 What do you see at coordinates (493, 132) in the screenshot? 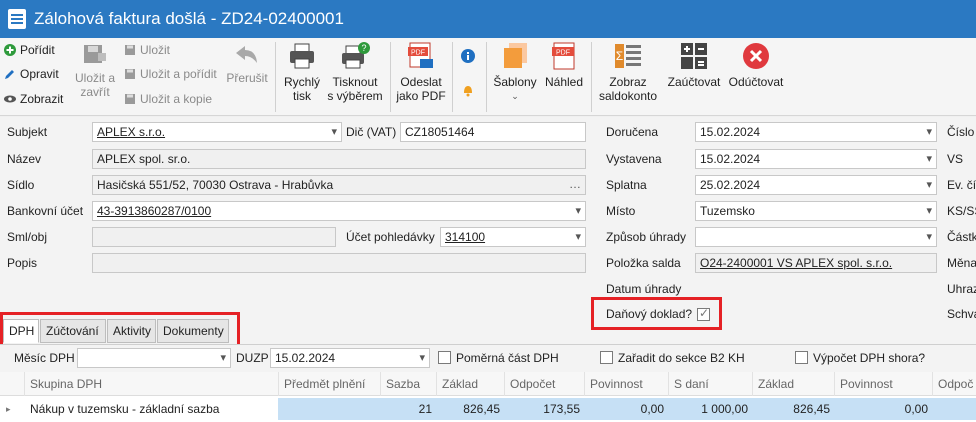
I see `vat-field: CZ18051464` at bounding box center [493, 132].